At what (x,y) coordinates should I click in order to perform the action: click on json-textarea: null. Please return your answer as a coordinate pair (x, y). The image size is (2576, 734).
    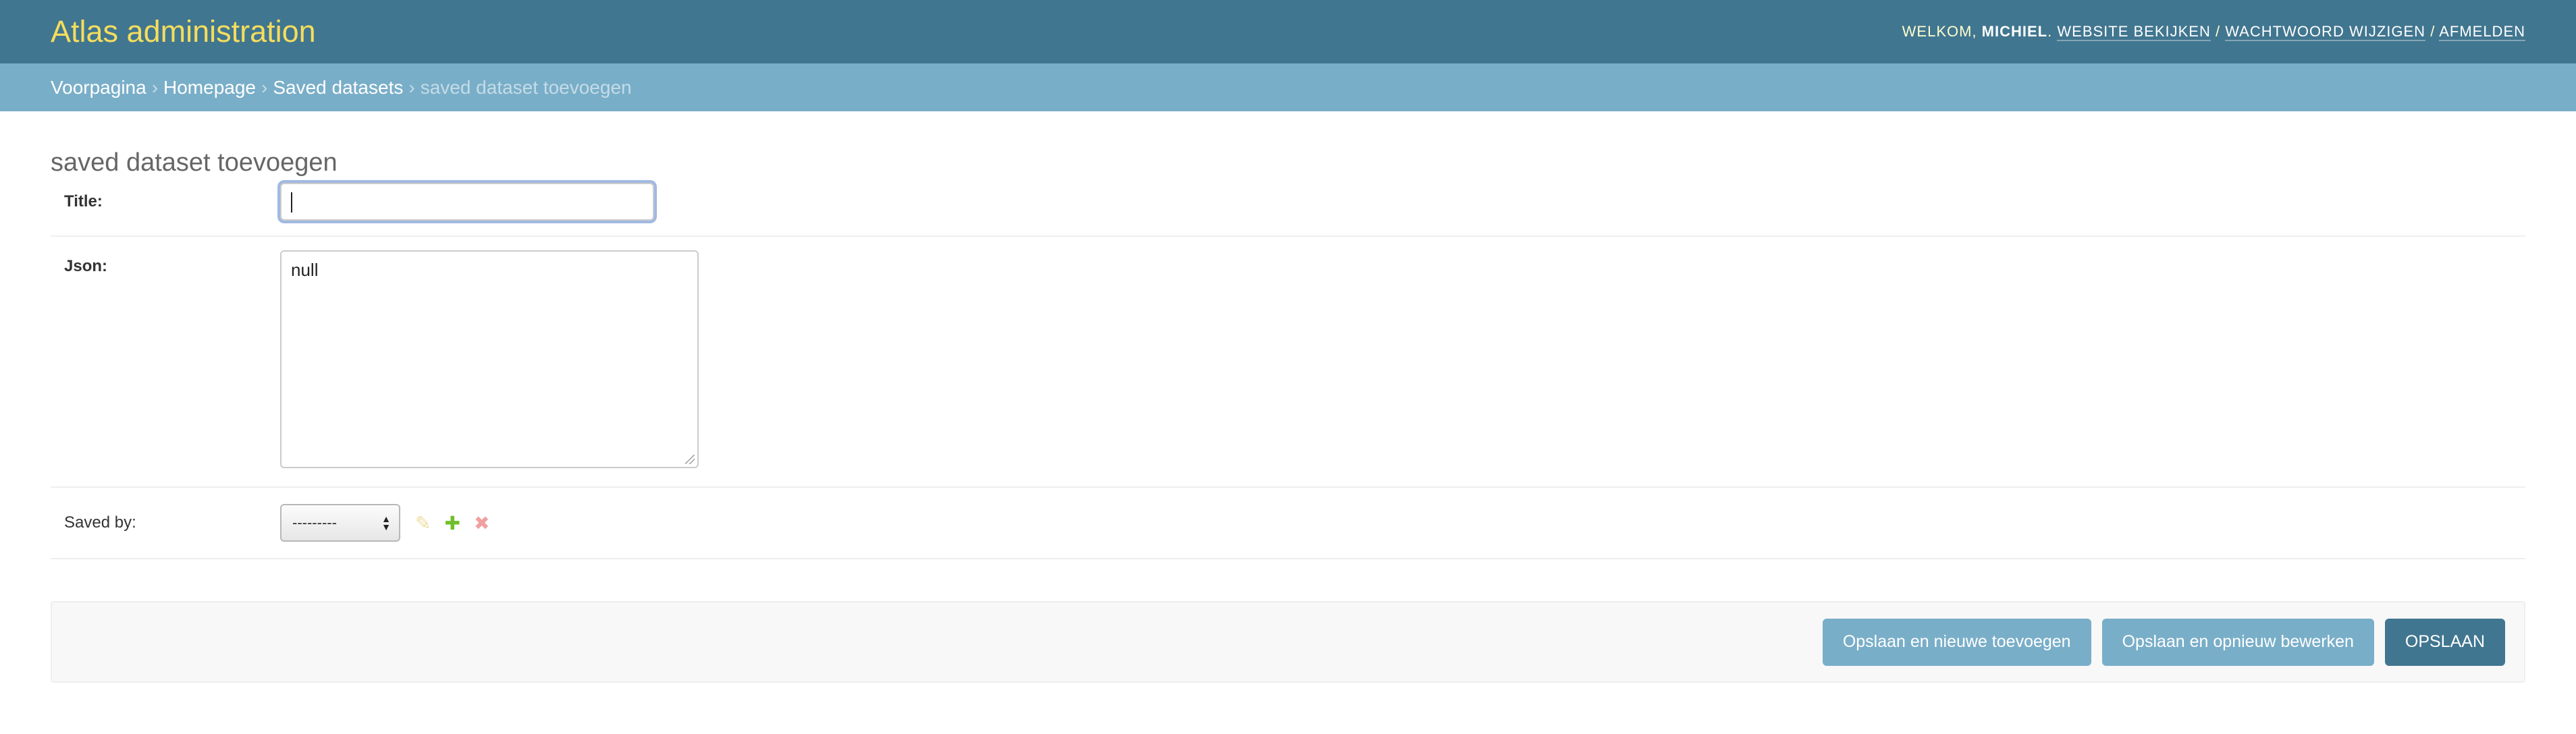
    Looking at the image, I should click on (489, 359).